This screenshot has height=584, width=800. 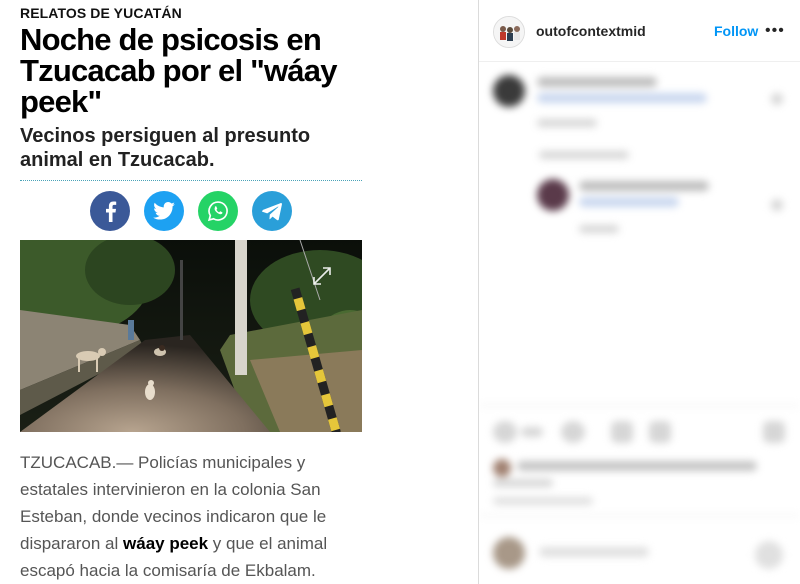 What do you see at coordinates (191, 180) in the screenshot?
I see `divider` at bounding box center [191, 180].